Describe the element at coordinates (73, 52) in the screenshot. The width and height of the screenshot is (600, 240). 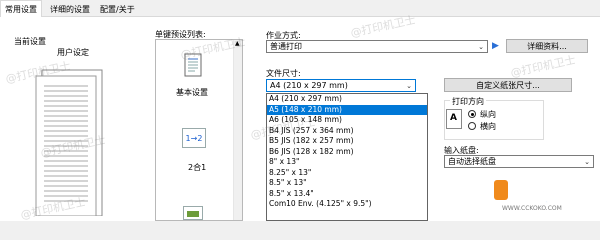
I see `user-settings-label: 用户设定` at that location.